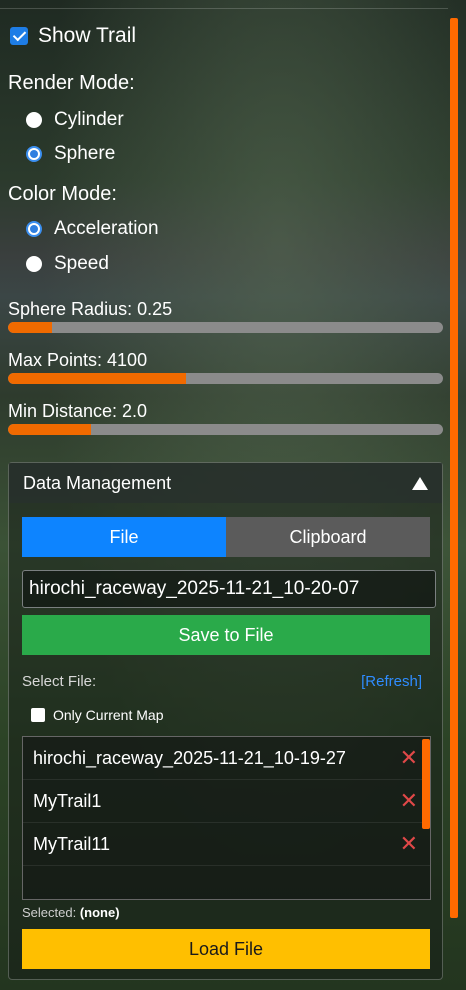 The width and height of the screenshot is (466, 990). I want to click on radio-cylinder-label: Cylinder, so click(89, 119).